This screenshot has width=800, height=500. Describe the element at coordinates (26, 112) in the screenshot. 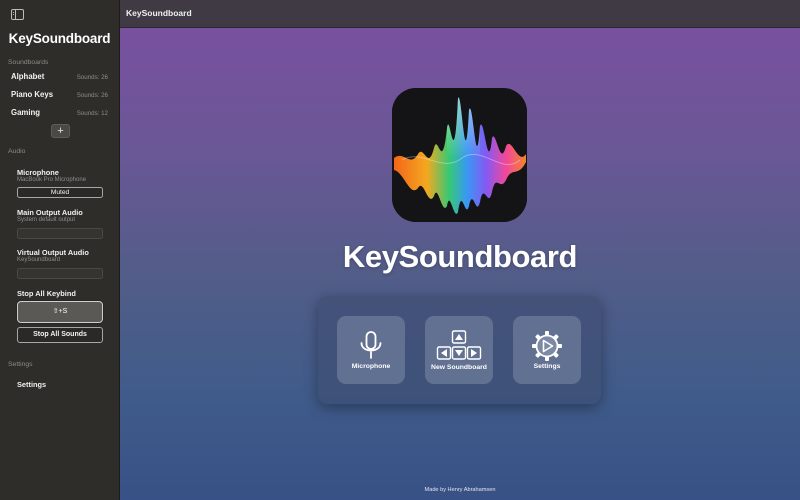

I see `soundboard-name: Gaming` at that location.